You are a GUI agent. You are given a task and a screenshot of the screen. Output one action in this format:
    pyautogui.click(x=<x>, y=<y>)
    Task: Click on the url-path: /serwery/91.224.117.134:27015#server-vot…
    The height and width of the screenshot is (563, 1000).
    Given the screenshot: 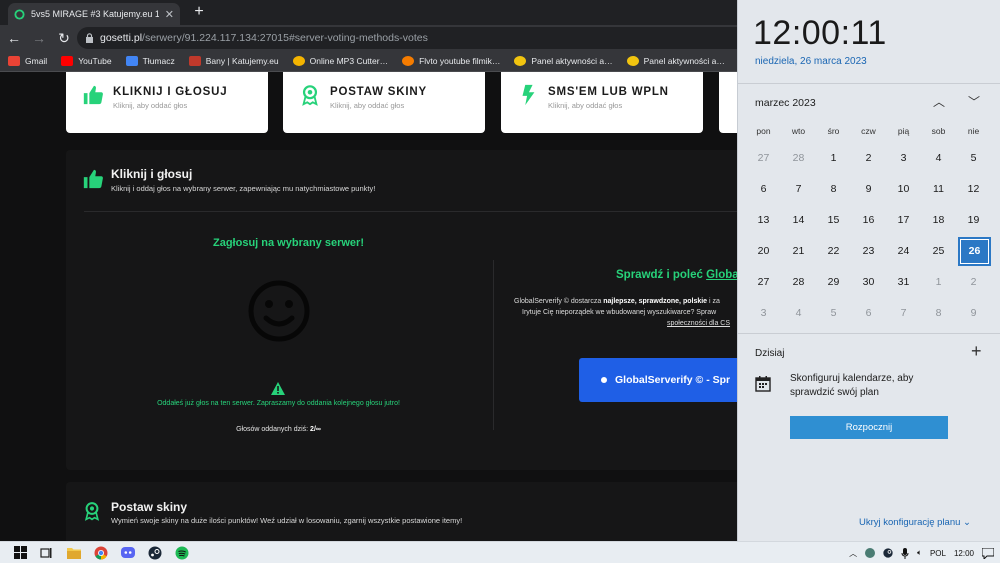 What is the action you would take?
    pyautogui.click(x=285, y=38)
    